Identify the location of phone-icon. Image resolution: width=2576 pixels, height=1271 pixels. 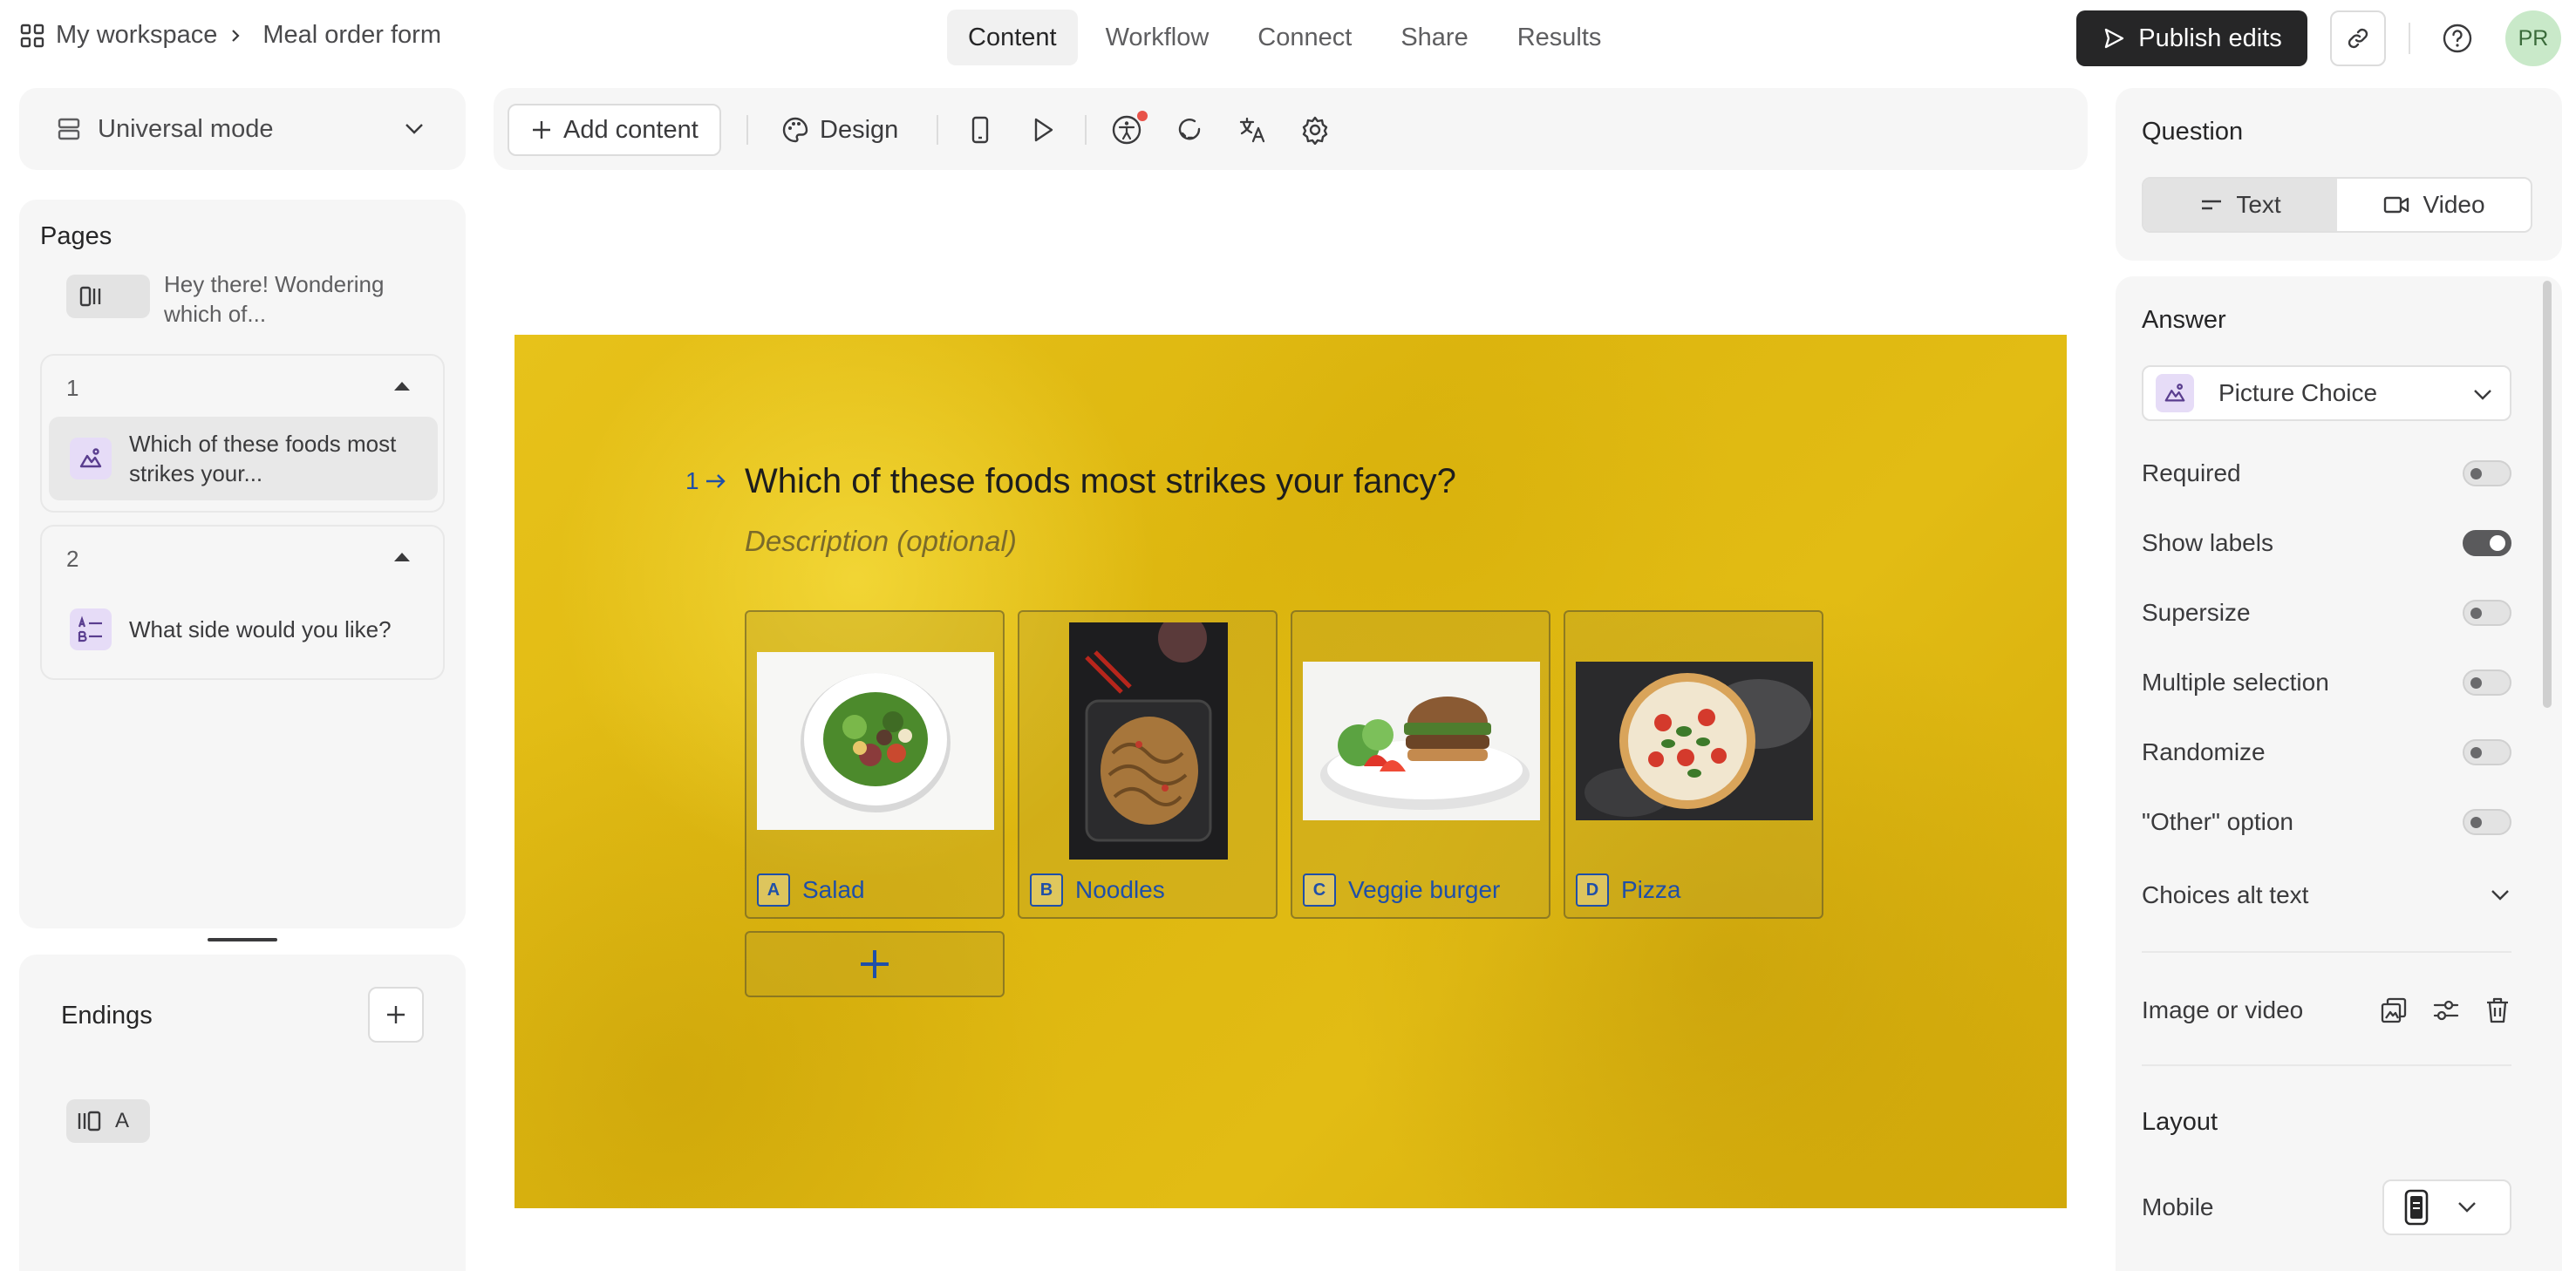
(981, 130).